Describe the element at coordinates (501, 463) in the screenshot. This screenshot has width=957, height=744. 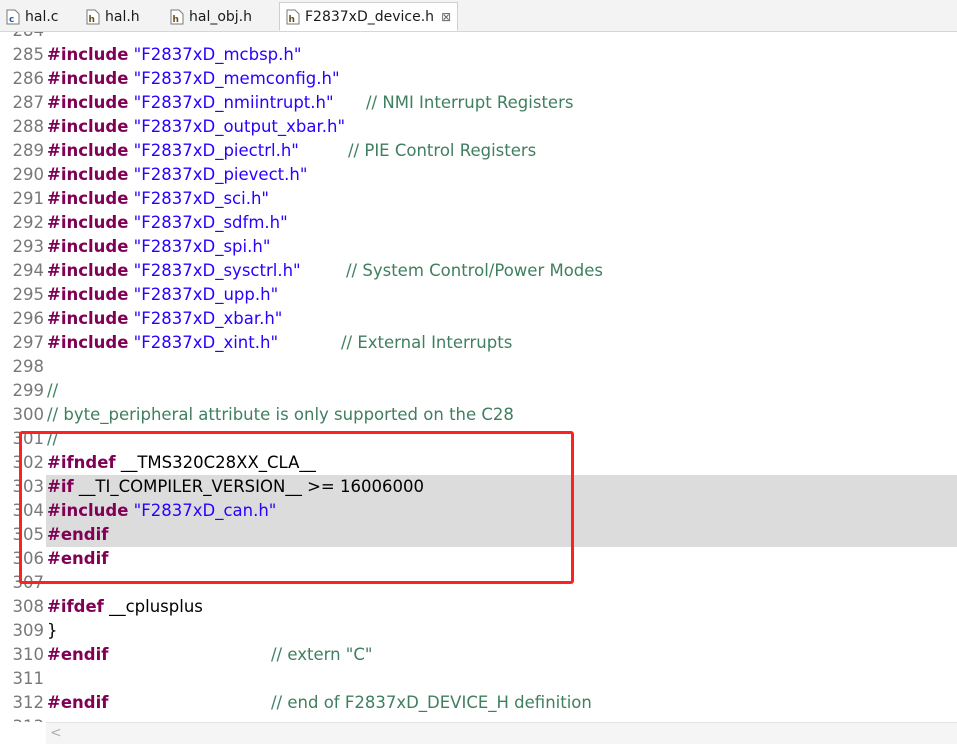
I see `code-text: #ifndef __TMS320C28XX_CLA__` at that location.